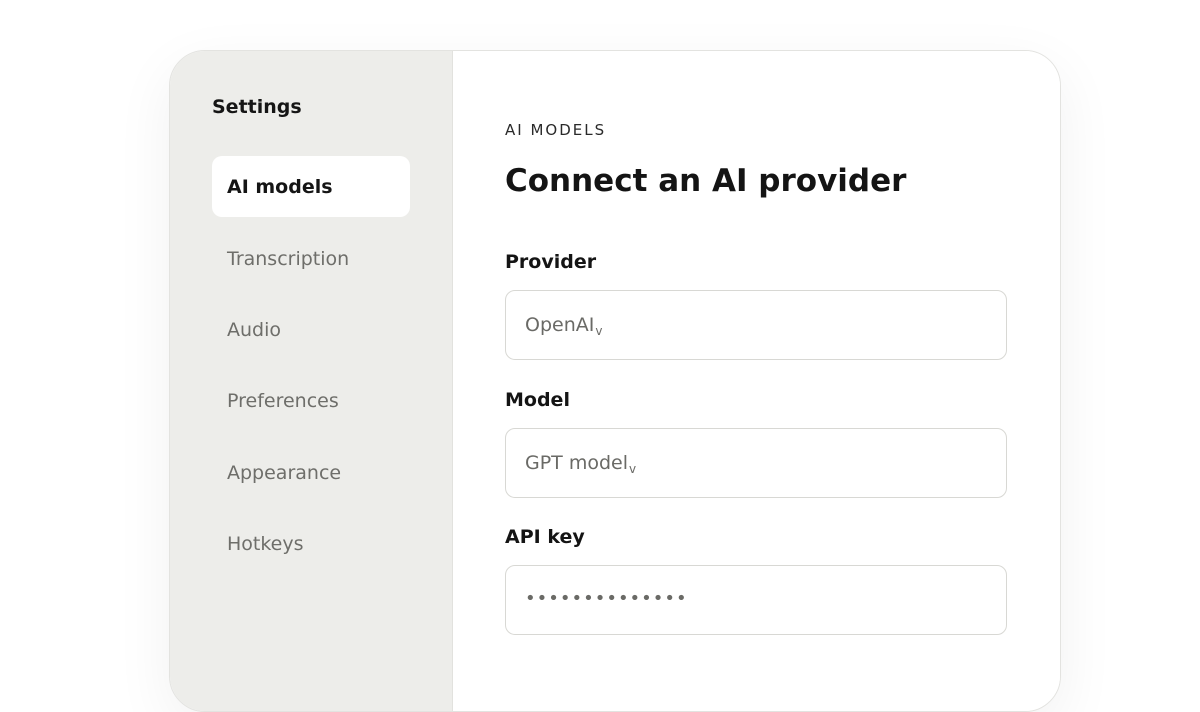  Describe the element at coordinates (576, 463) in the screenshot. I see `model-value: GPT model` at that location.